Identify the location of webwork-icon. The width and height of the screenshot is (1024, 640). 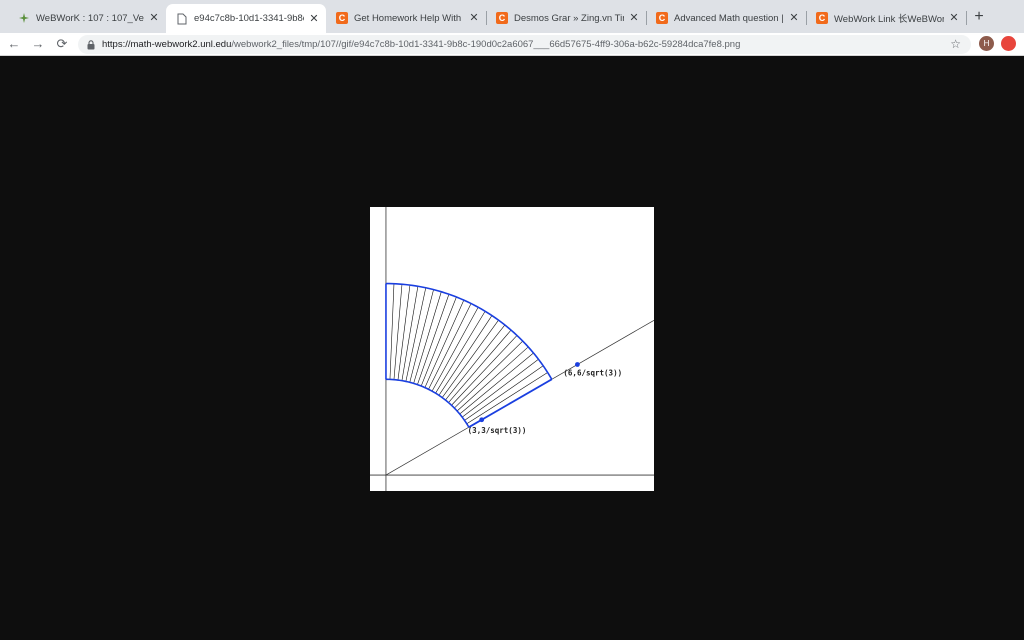
(24, 18).